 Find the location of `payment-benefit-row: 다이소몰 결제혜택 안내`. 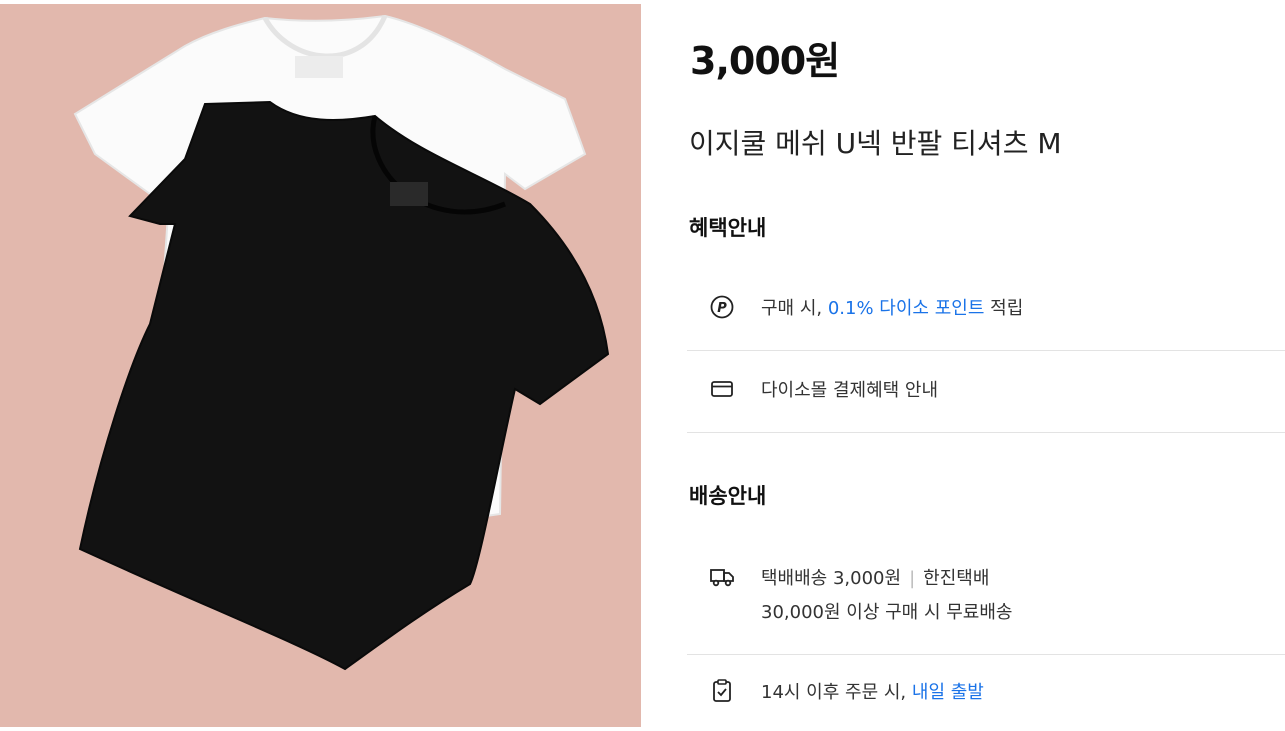

payment-benefit-row: 다이소몰 결제혜택 안내 is located at coordinates (823, 389).